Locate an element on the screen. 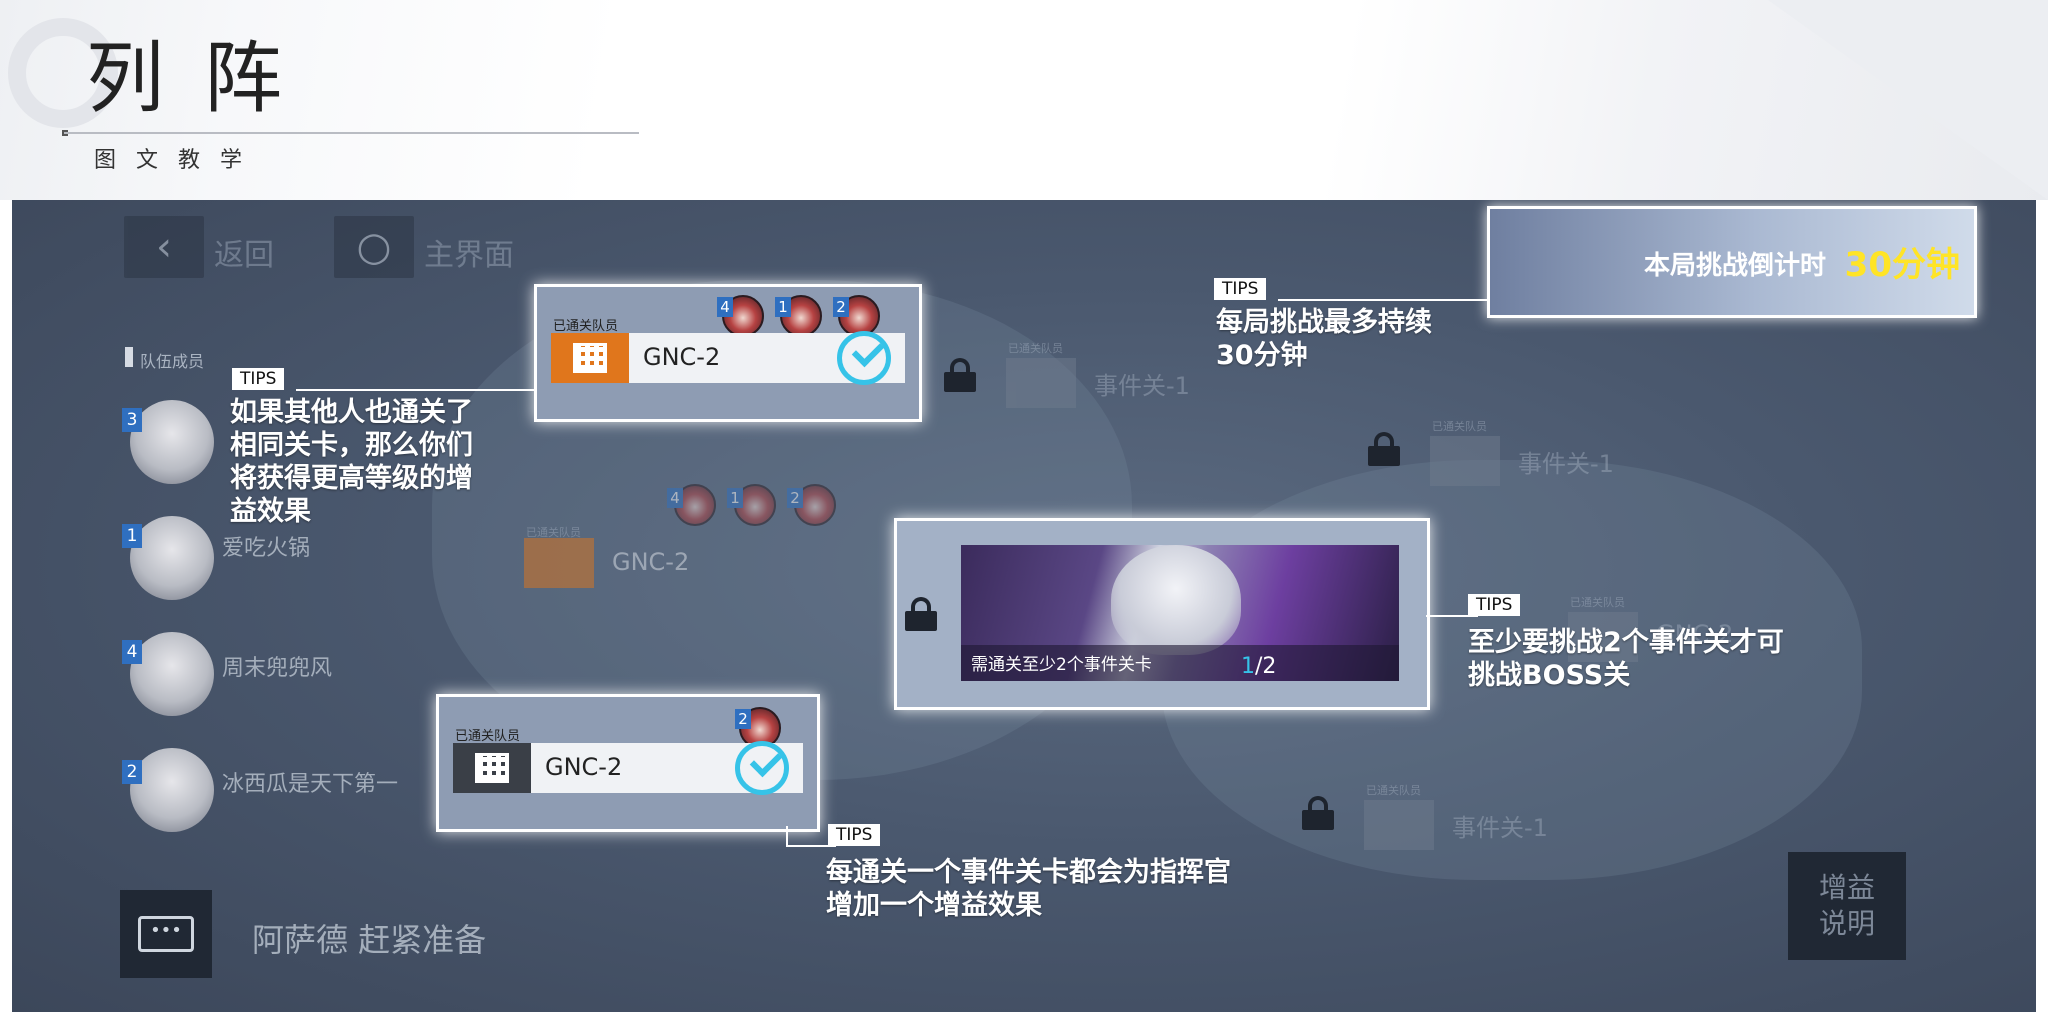  member-name: 周末兜兜风 is located at coordinates (277, 668).